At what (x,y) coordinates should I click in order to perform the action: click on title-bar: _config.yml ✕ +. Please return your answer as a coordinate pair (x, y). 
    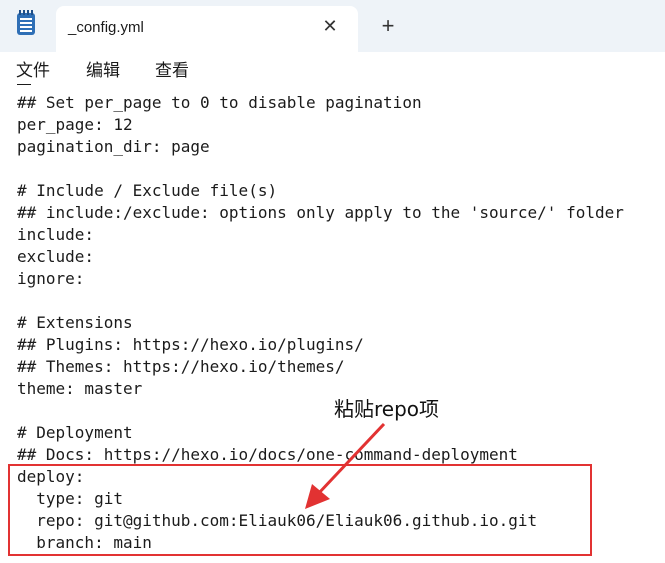
    Looking at the image, I should click on (332, 26).